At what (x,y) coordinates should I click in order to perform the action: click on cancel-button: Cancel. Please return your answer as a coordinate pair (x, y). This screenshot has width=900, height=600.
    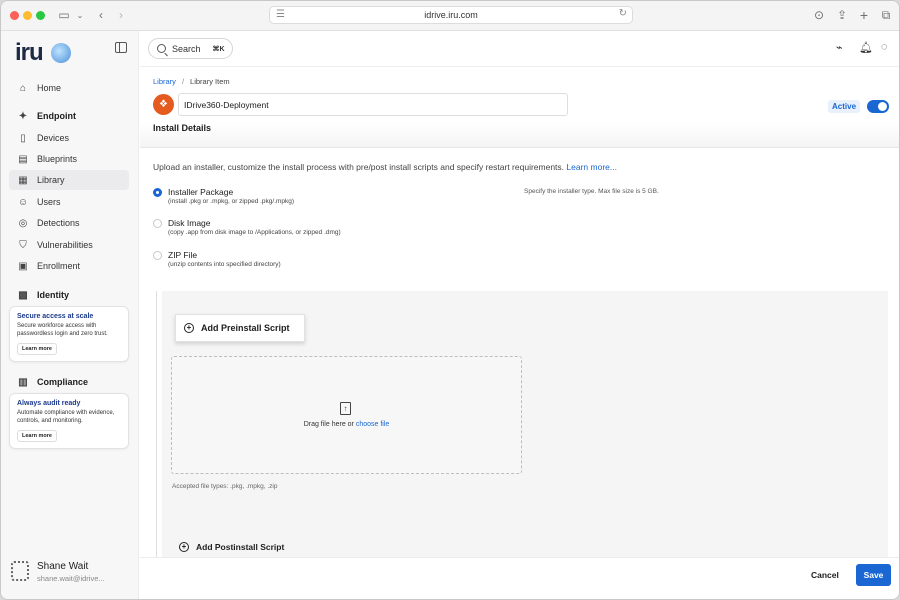
    Looking at the image, I should click on (825, 575).